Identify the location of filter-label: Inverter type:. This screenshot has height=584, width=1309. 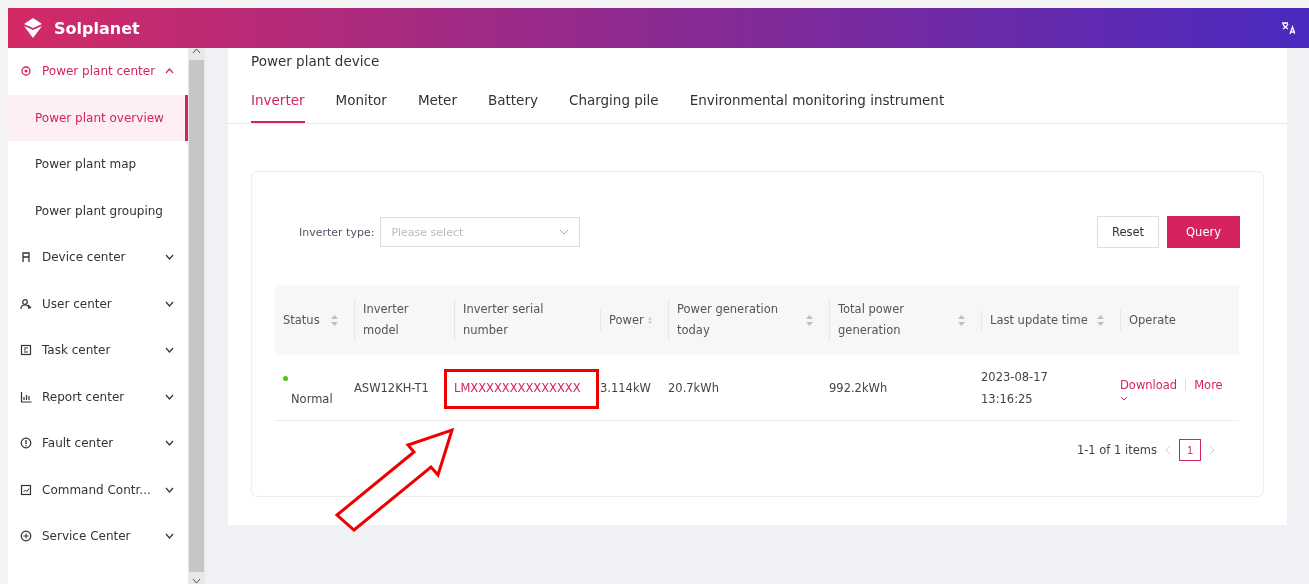
(337, 232).